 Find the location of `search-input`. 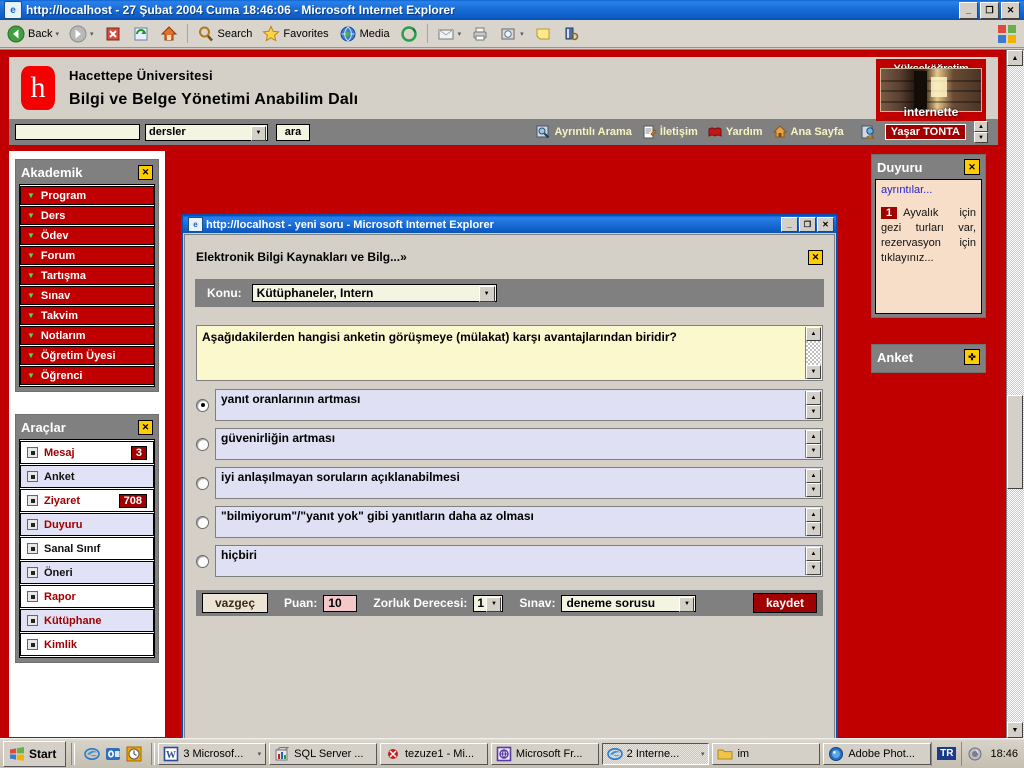

search-input is located at coordinates (77, 132).